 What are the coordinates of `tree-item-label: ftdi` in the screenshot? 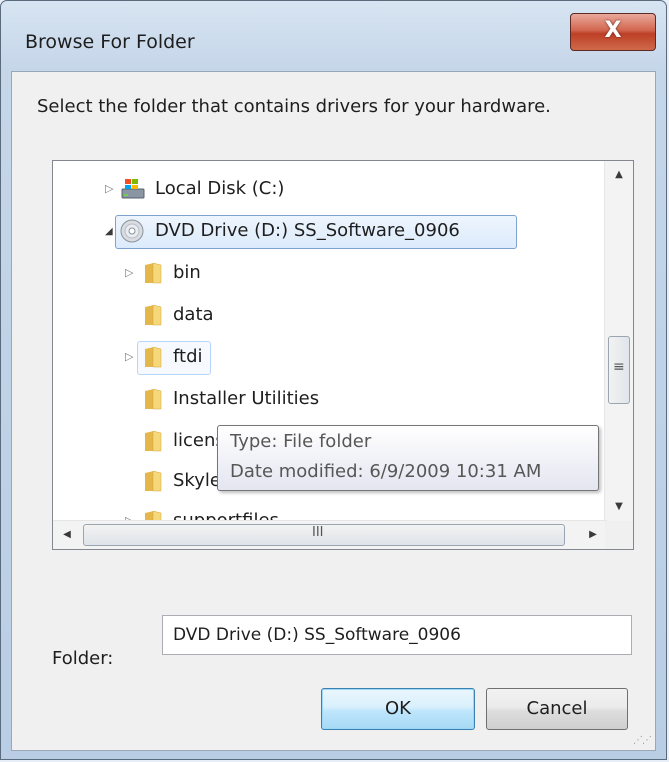 It's located at (188, 356).